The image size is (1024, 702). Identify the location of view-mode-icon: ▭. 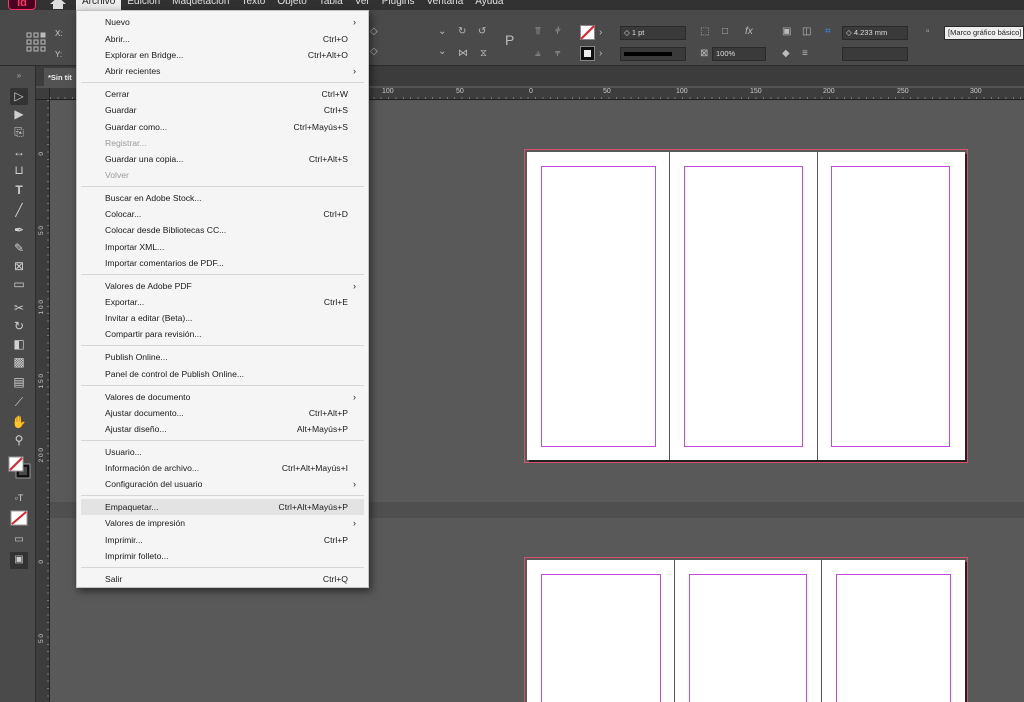
(19, 540).